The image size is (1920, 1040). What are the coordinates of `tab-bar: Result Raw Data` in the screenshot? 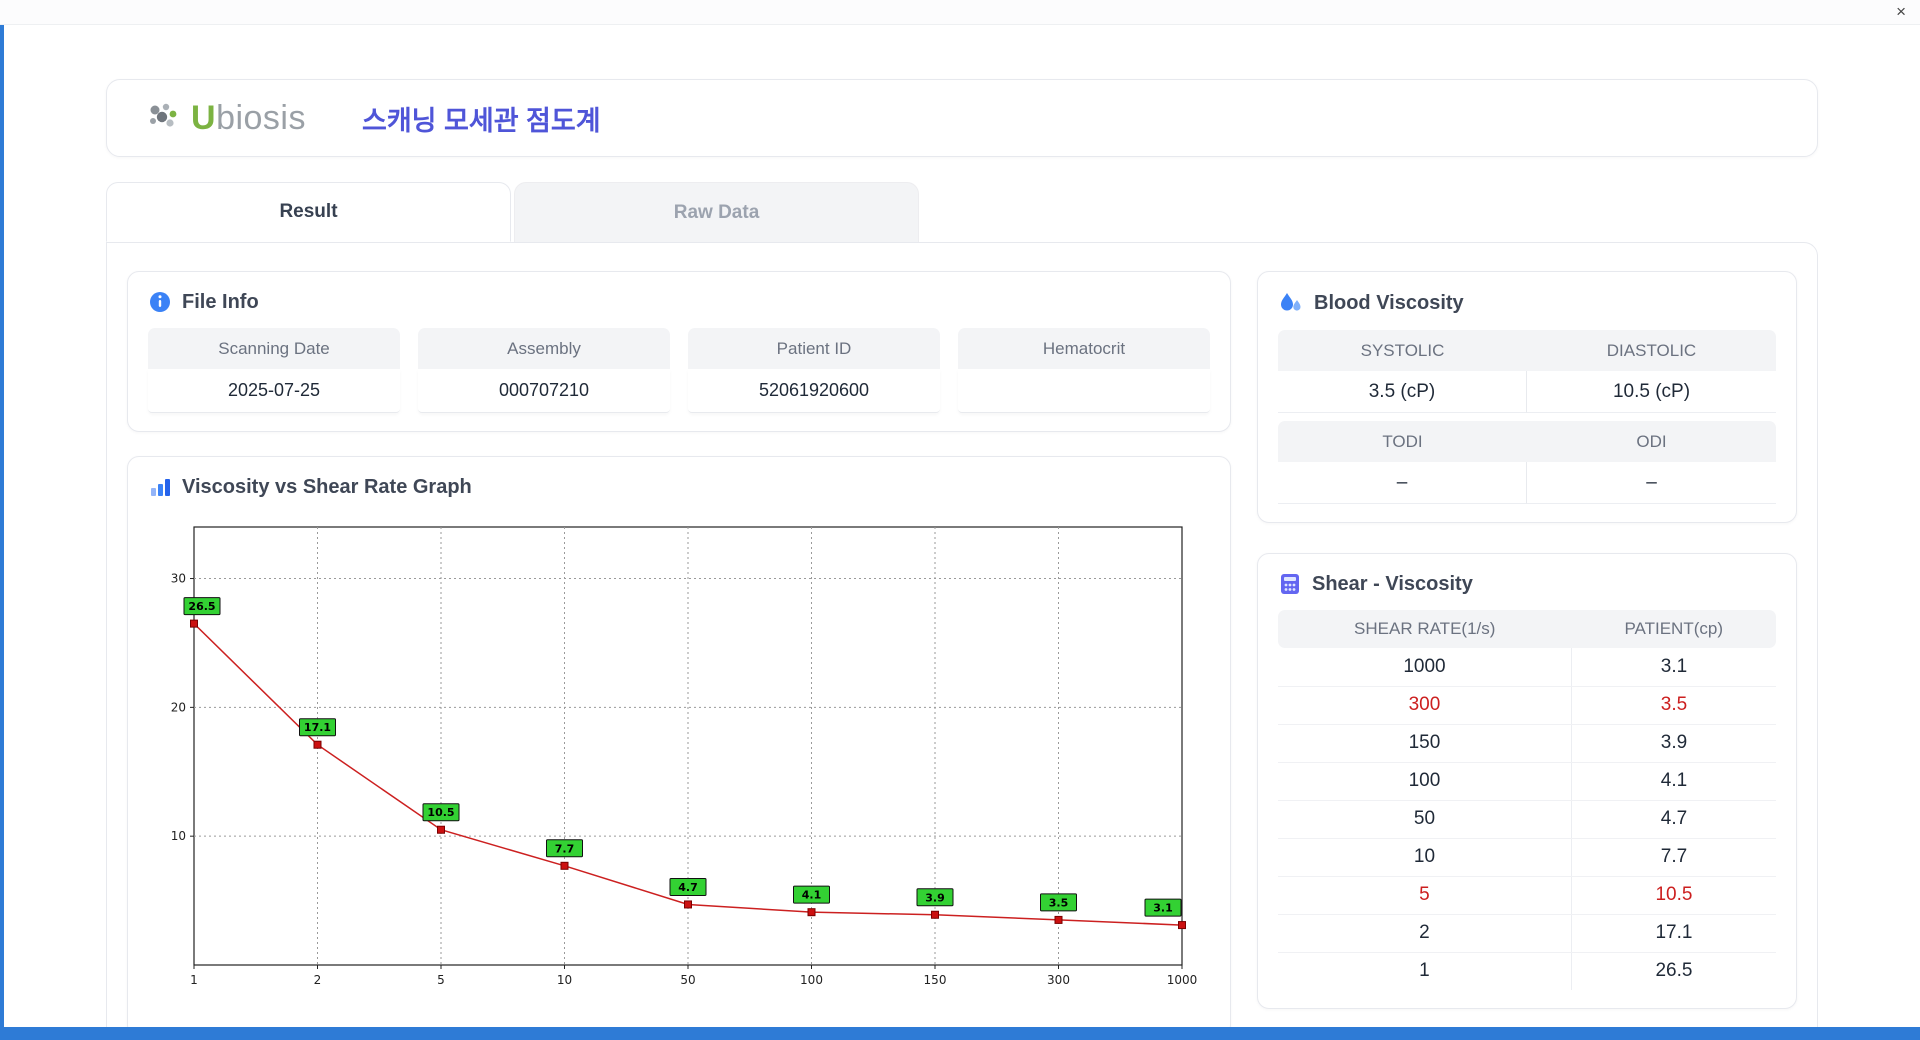 It's located at (962, 212).